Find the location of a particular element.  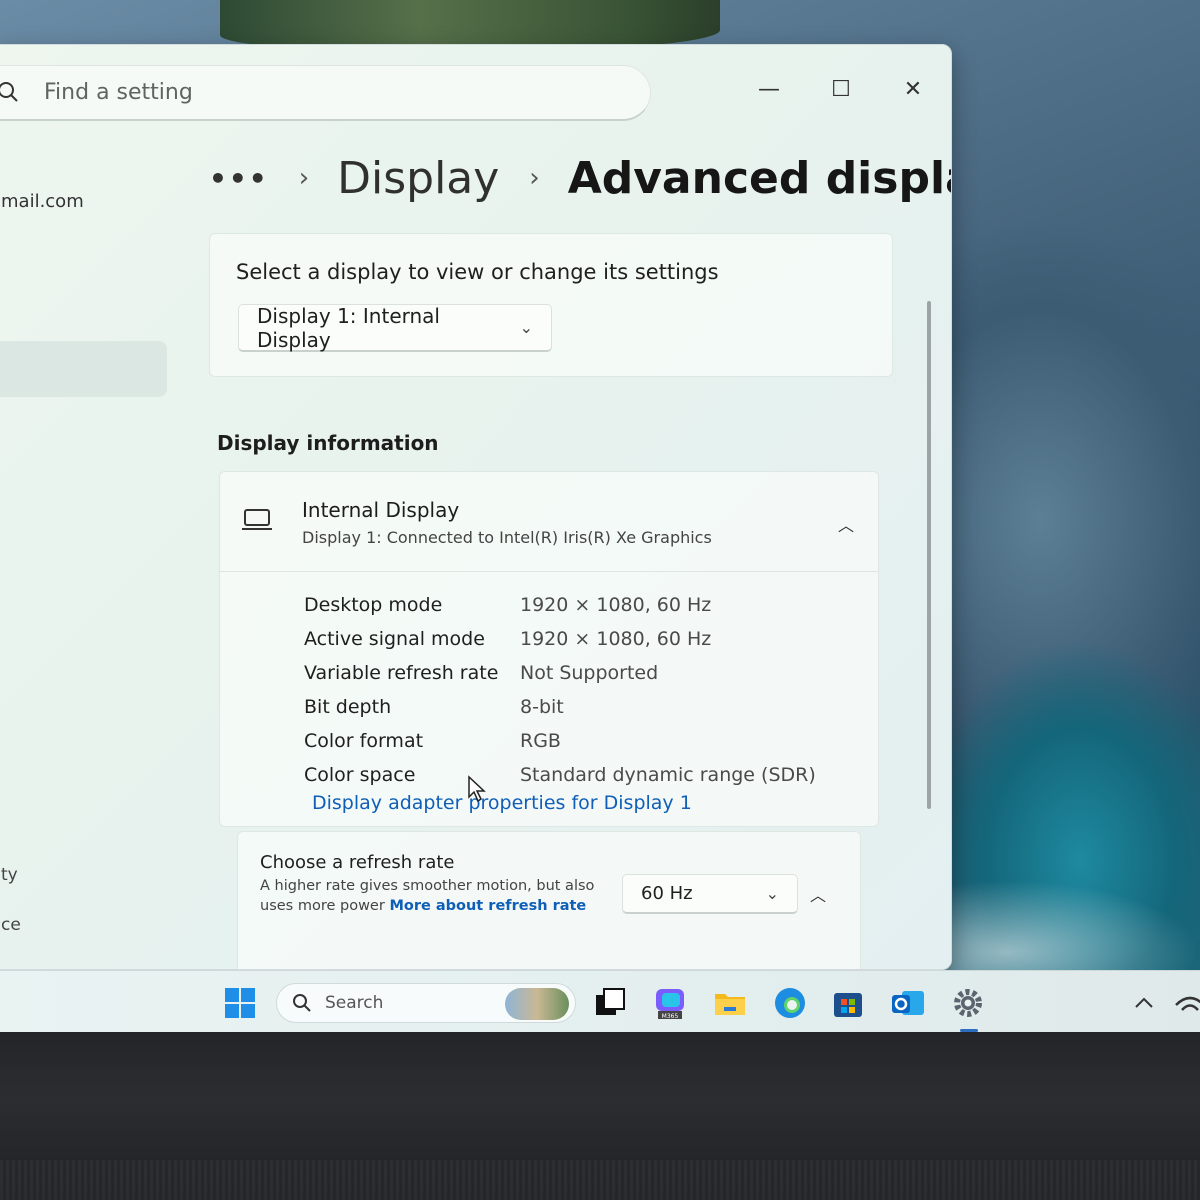

keyboard-edge is located at coordinates (600, 1180).